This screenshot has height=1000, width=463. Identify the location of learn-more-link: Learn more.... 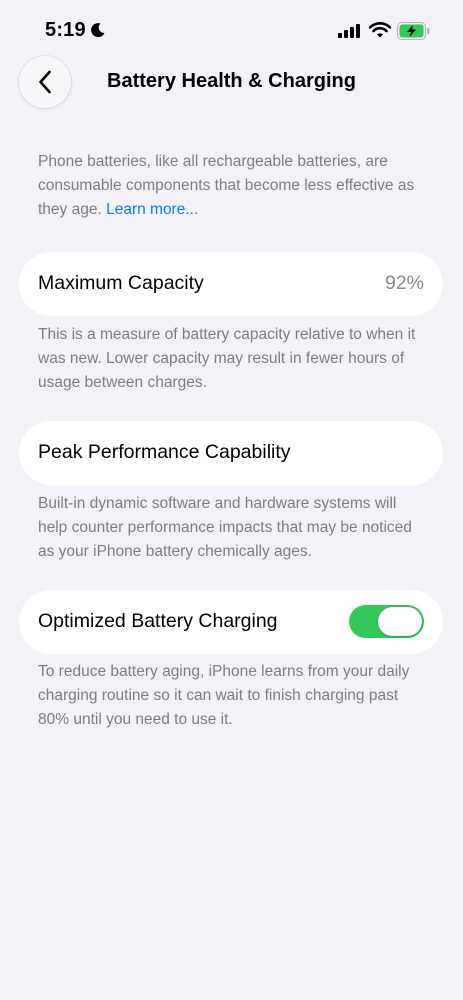
(152, 209).